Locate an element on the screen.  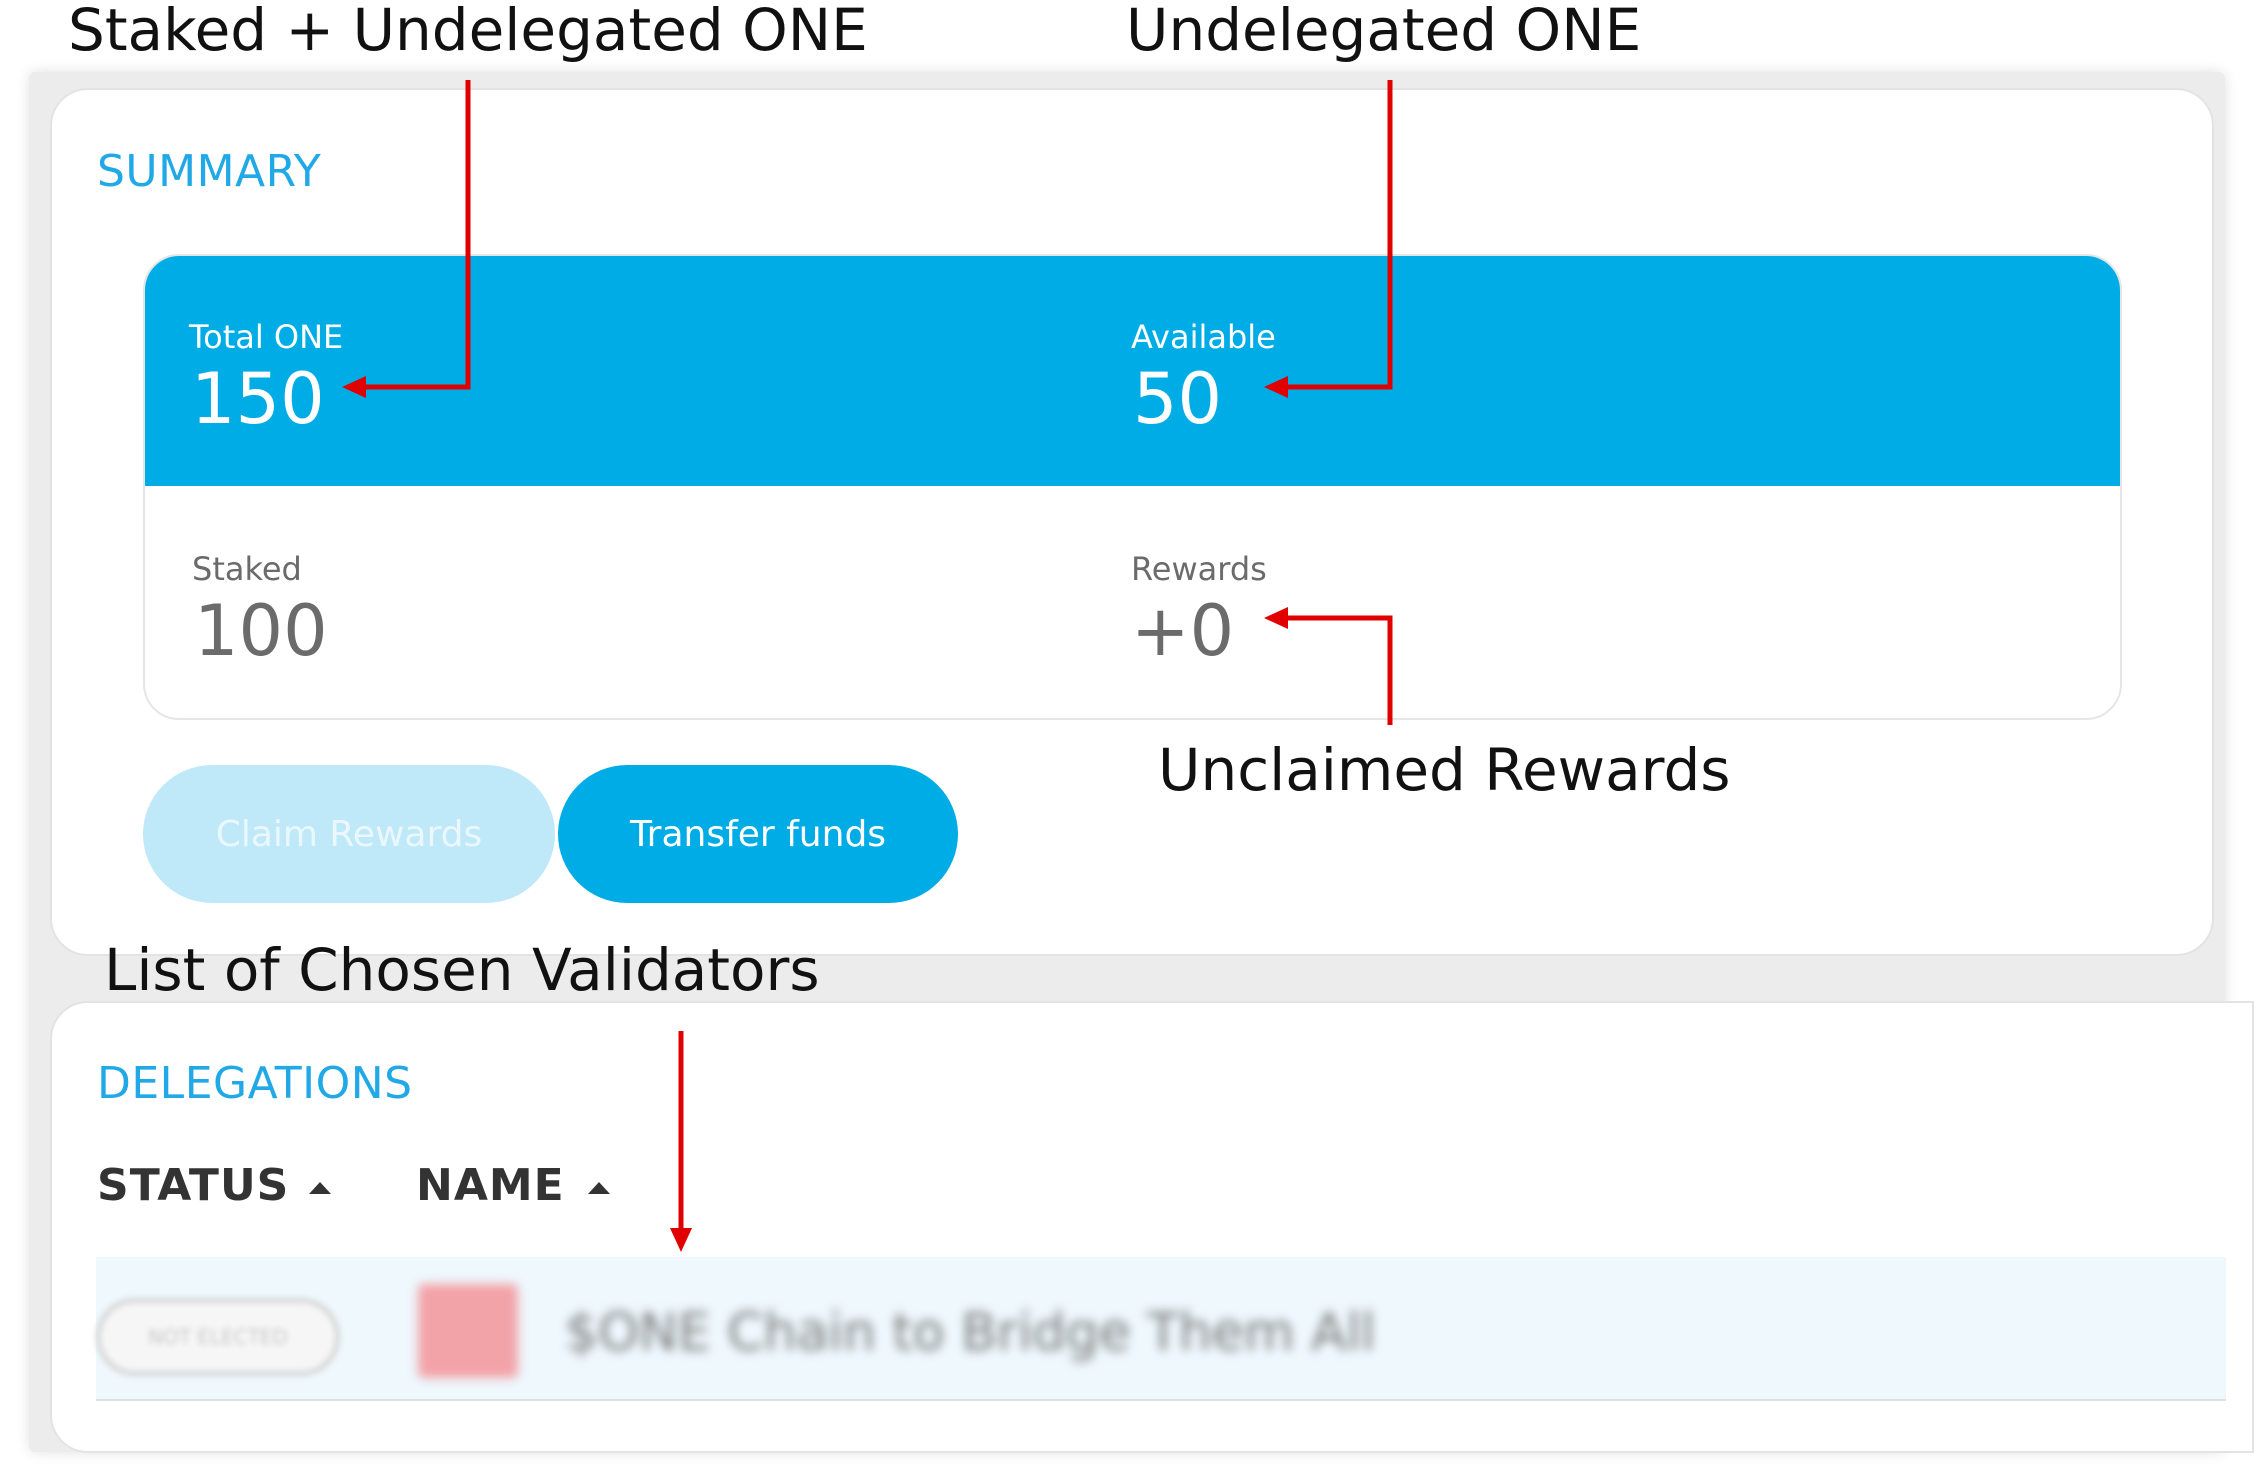
arrow-to-available is located at coordinates (1337, 235).